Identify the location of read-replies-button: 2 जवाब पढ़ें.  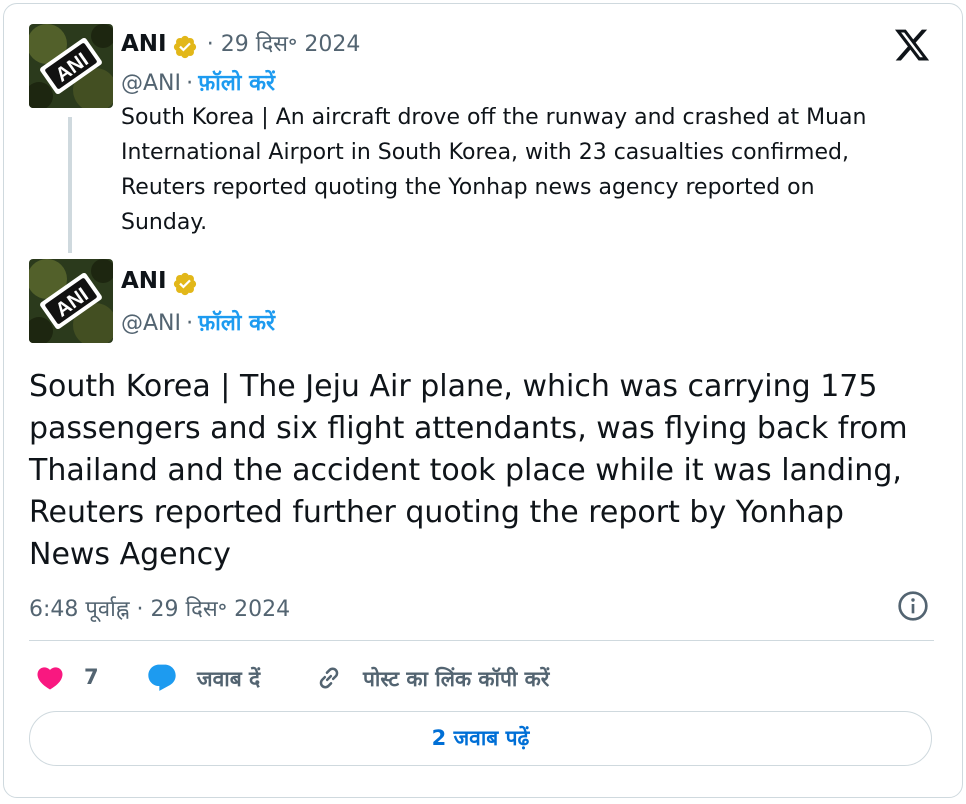
(480, 738).